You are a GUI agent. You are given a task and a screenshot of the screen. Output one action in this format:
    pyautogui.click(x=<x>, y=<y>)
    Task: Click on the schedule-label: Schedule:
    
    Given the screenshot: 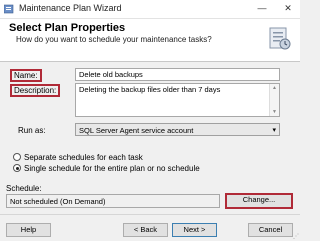 What is the action you would take?
    pyautogui.click(x=24, y=188)
    